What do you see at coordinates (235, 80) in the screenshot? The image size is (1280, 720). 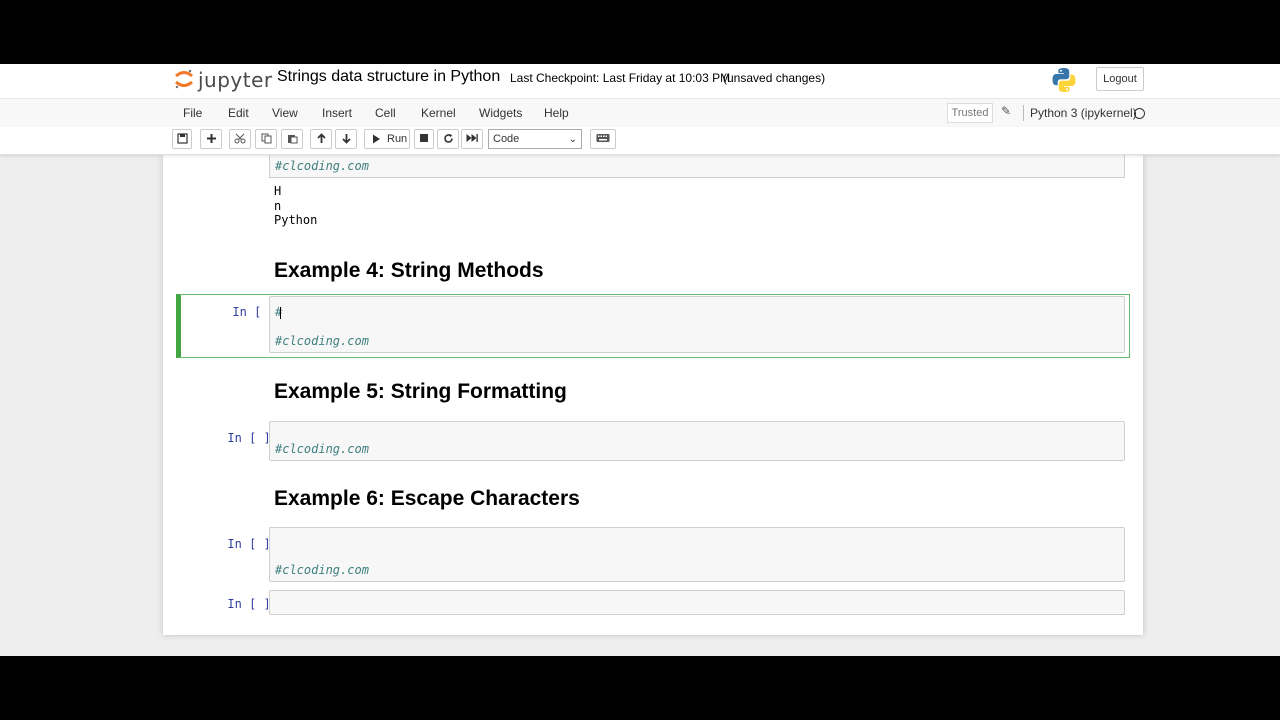 I see `logo-wordmark: jupyter` at bounding box center [235, 80].